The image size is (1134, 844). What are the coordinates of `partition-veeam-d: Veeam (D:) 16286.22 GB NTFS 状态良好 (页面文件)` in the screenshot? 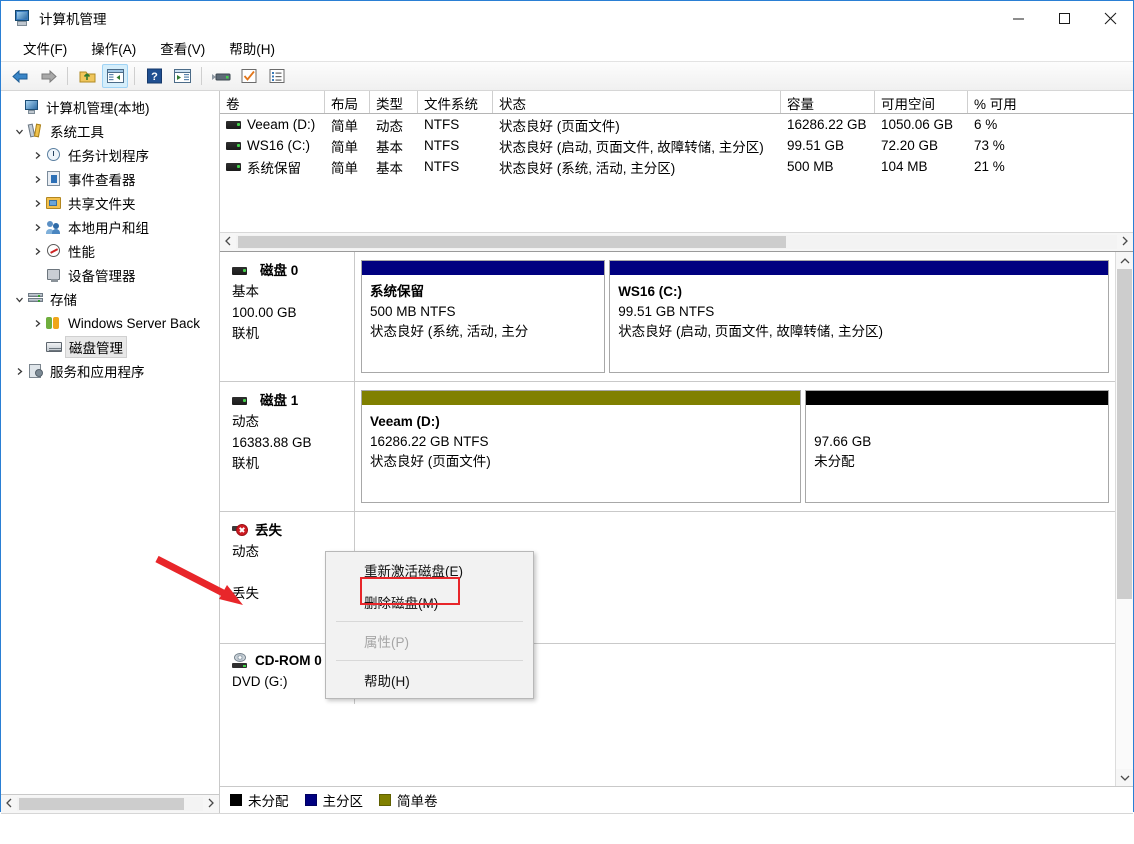 It's located at (581, 446).